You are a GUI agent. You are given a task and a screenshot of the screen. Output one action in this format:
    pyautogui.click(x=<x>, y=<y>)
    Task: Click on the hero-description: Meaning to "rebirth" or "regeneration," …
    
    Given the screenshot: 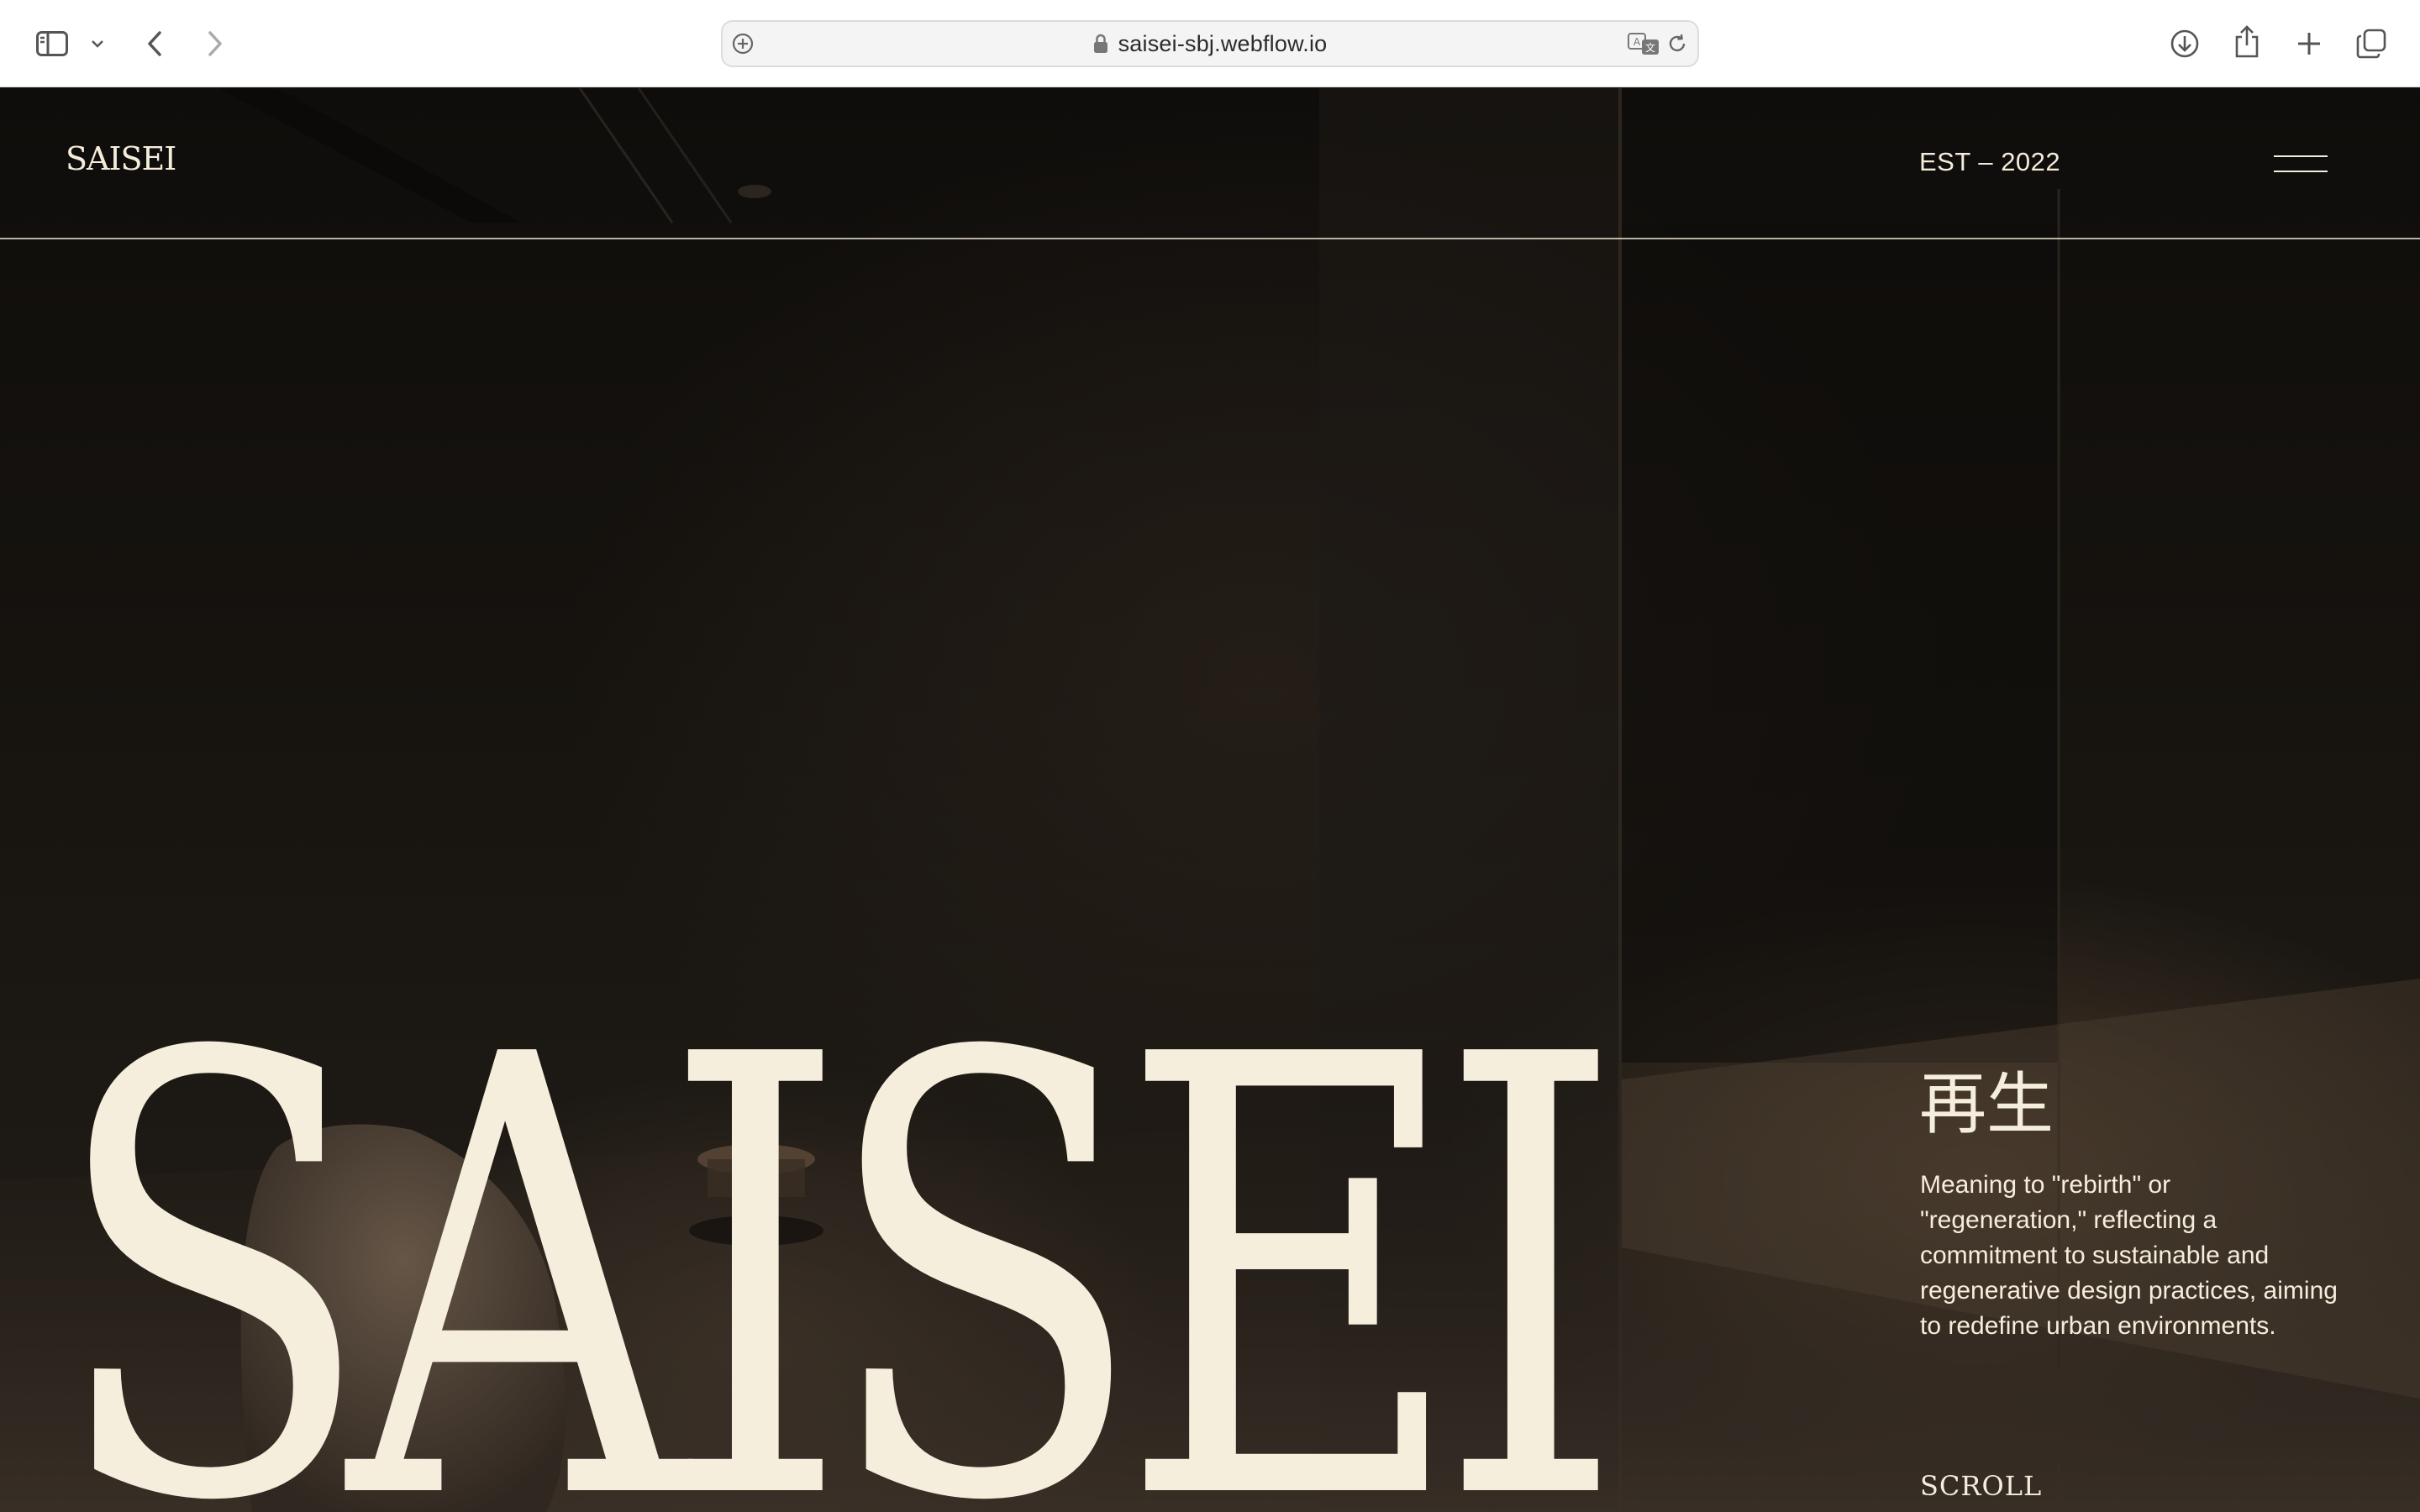 What is the action you would take?
    pyautogui.click(x=2129, y=1255)
    